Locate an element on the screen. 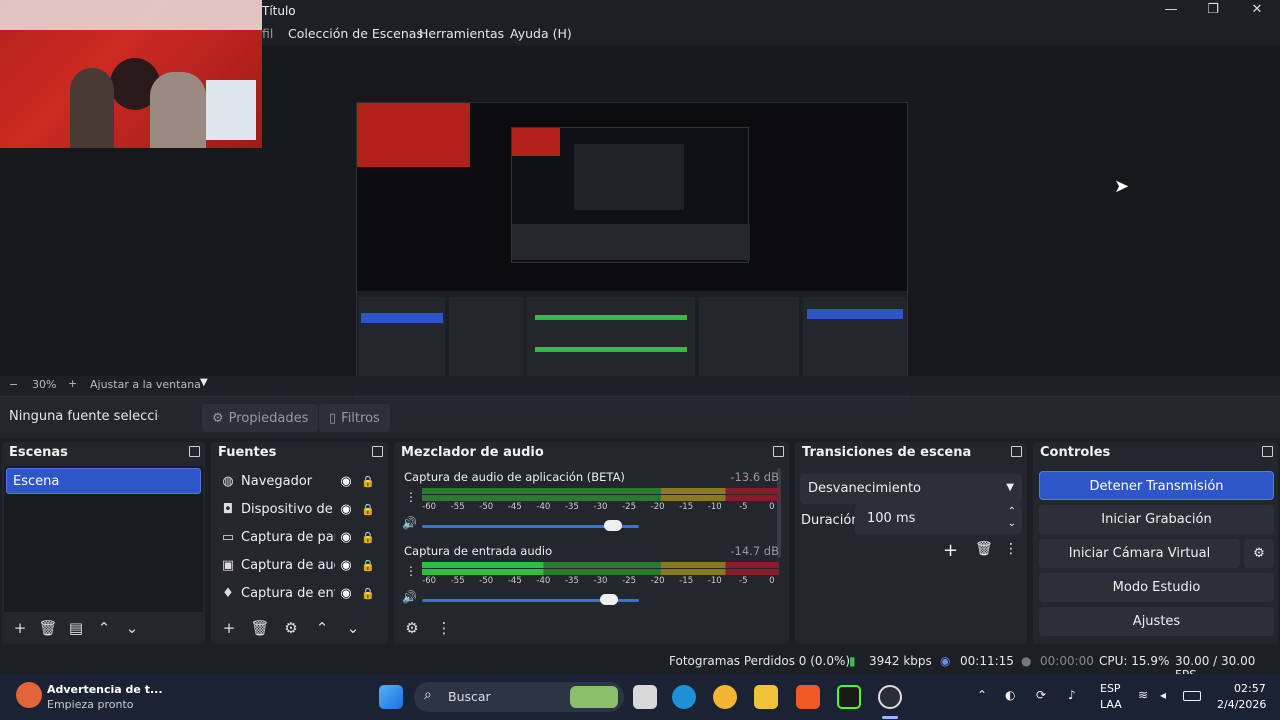  menu-help: Ayuda (H) is located at coordinates (541, 33).